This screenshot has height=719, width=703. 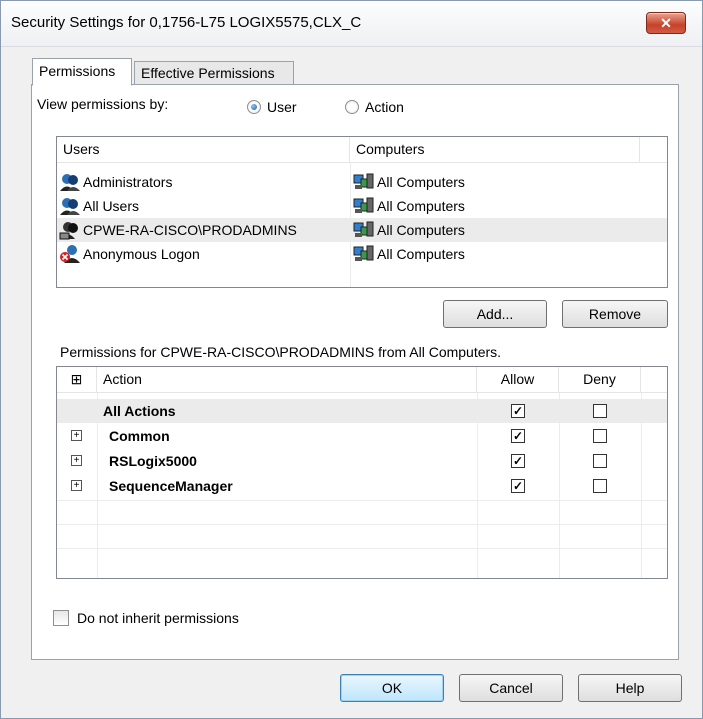 I want to click on computers-column-label: Computers, so click(x=390, y=149).